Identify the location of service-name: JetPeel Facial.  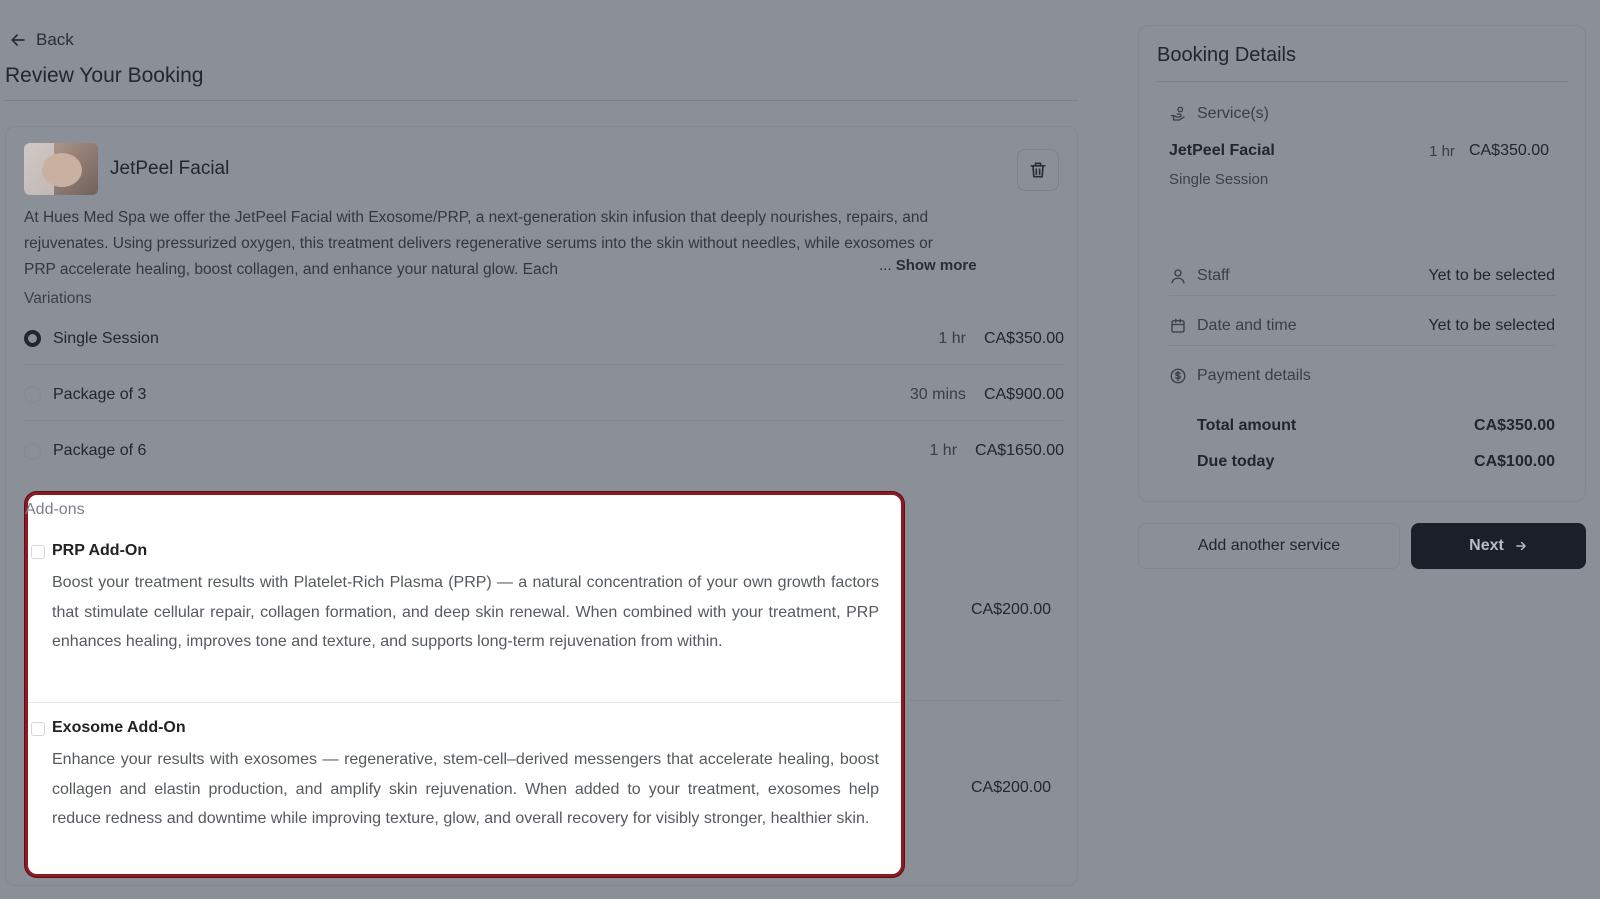
(170, 168).